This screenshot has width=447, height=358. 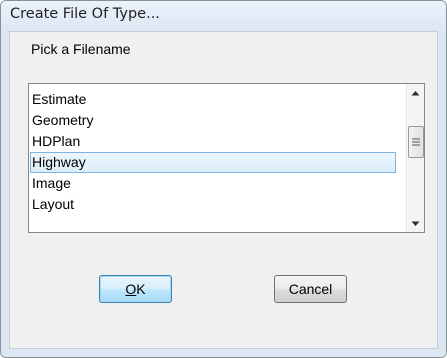 What do you see at coordinates (310, 289) in the screenshot?
I see `cancel-button: Cancel` at bounding box center [310, 289].